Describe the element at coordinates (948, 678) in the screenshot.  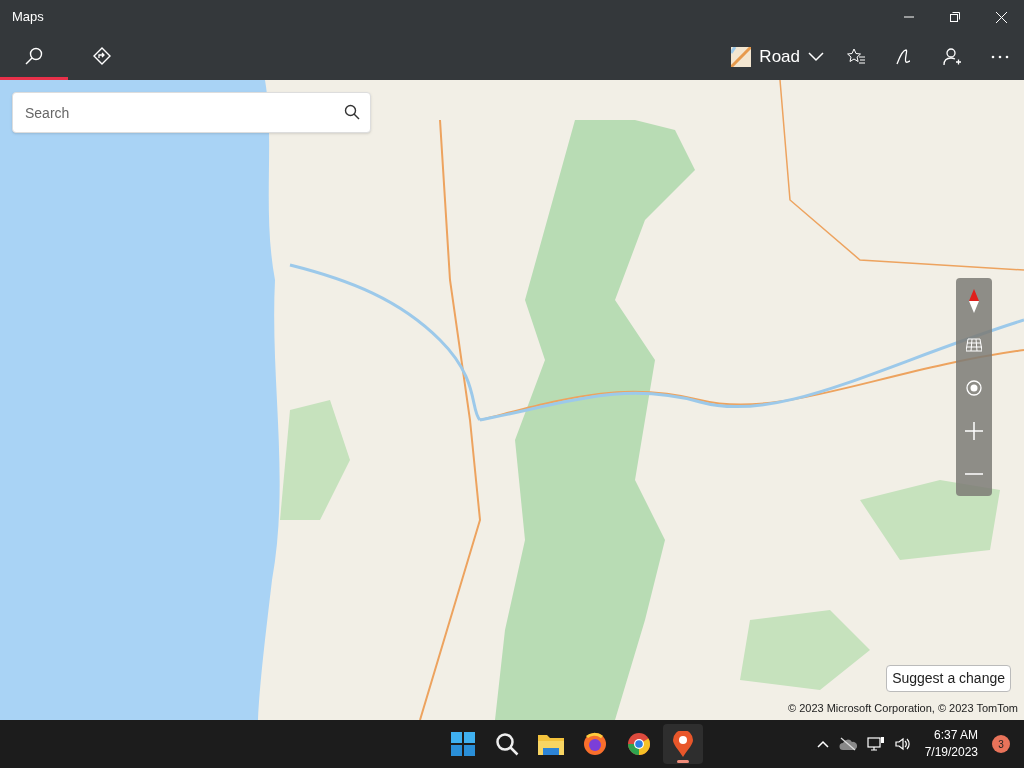
I see `suggest-change-button: Suggest a change` at that location.